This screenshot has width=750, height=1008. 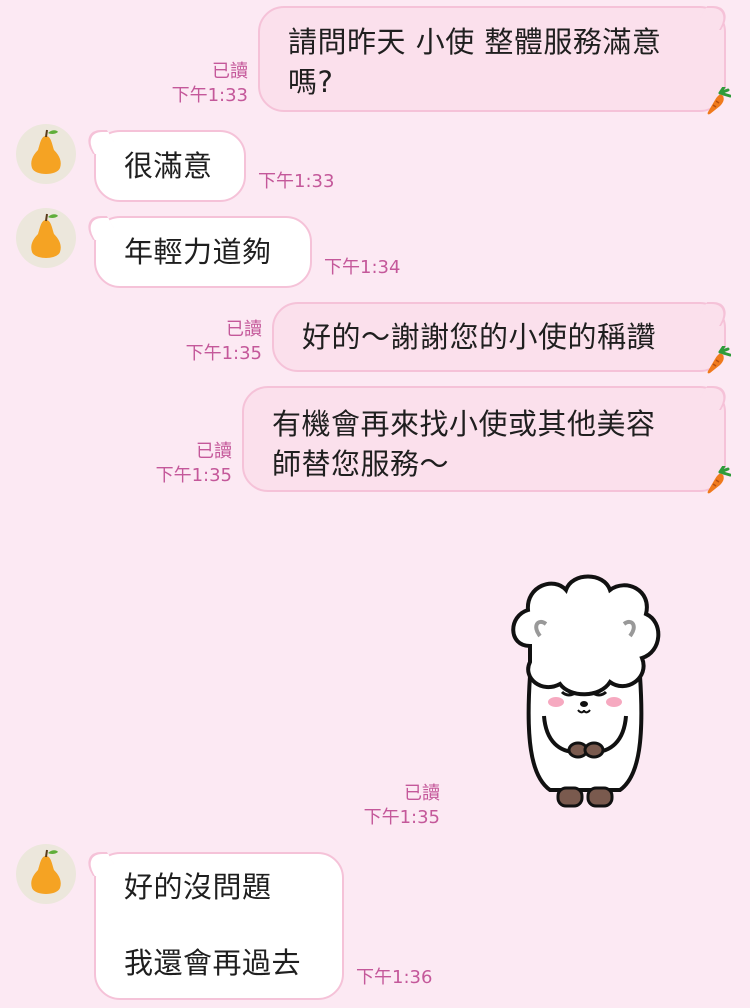 What do you see at coordinates (484, 439) in the screenshot?
I see `message-bubble: 有機會再來找小使或其他美容 師替您服務～` at bounding box center [484, 439].